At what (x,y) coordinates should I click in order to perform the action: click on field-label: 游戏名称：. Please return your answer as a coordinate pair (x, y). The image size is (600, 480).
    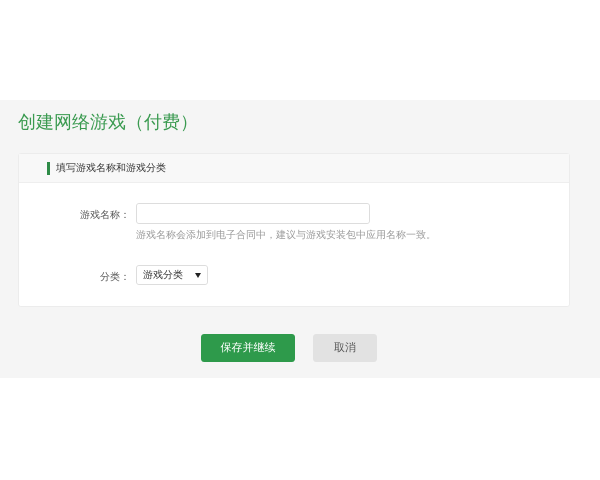
    Looking at the image, I should click on (105, 215).